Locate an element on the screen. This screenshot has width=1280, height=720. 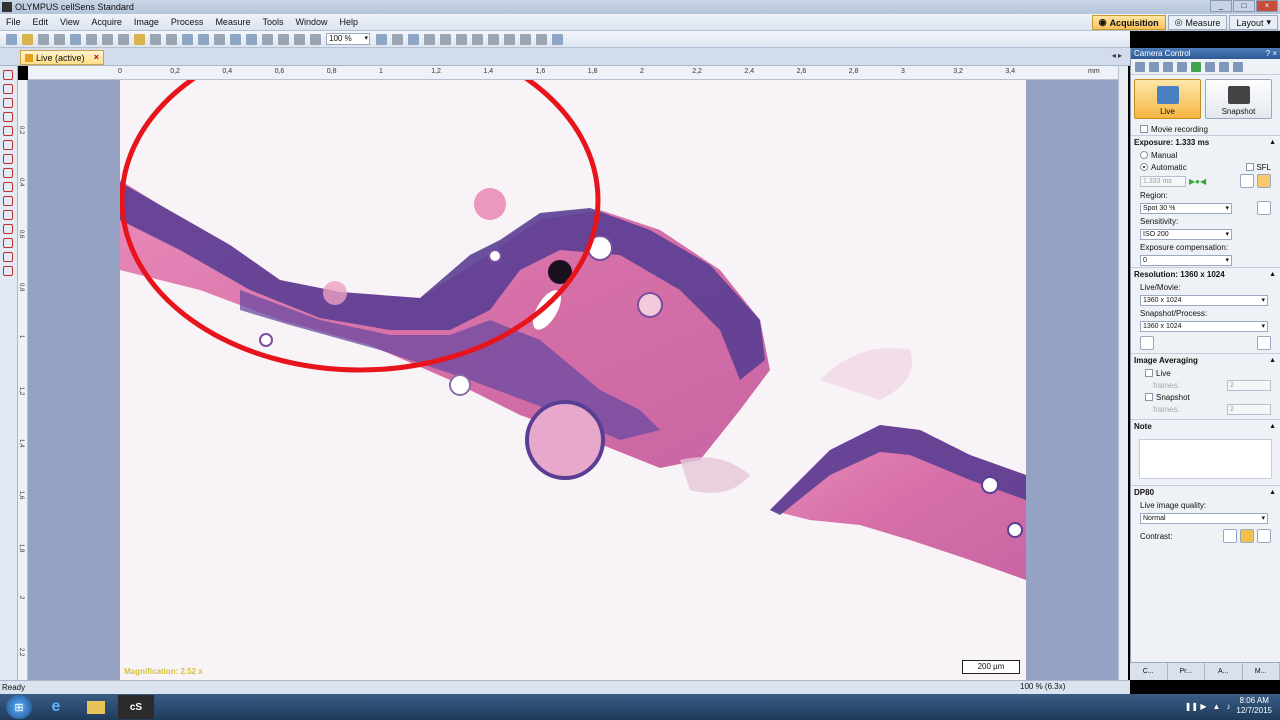
menu-measure: Measure is located at coordinates (232, 22).